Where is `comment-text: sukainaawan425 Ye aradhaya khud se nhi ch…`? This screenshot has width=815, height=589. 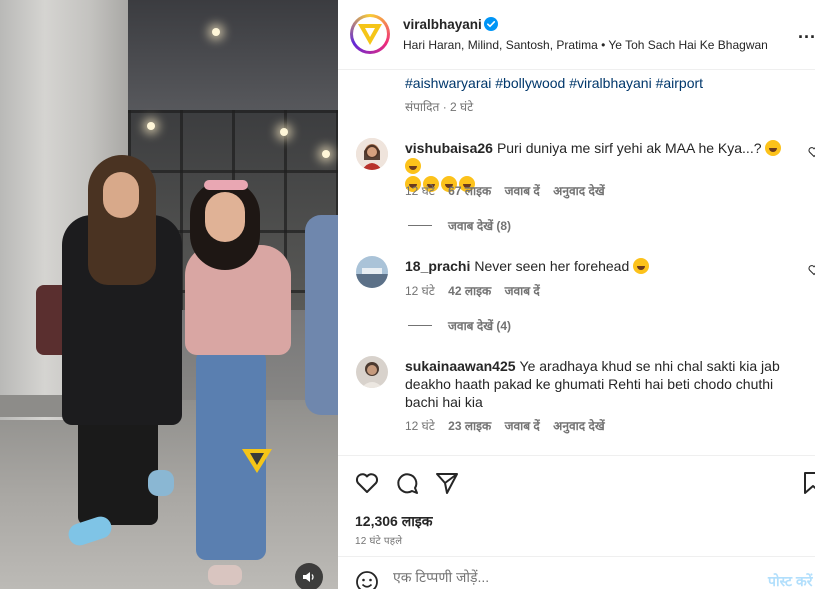
comment-text: sukainaawan425 Ye aradhaya khud se nhi ch… is located at coordinates (597, 384).